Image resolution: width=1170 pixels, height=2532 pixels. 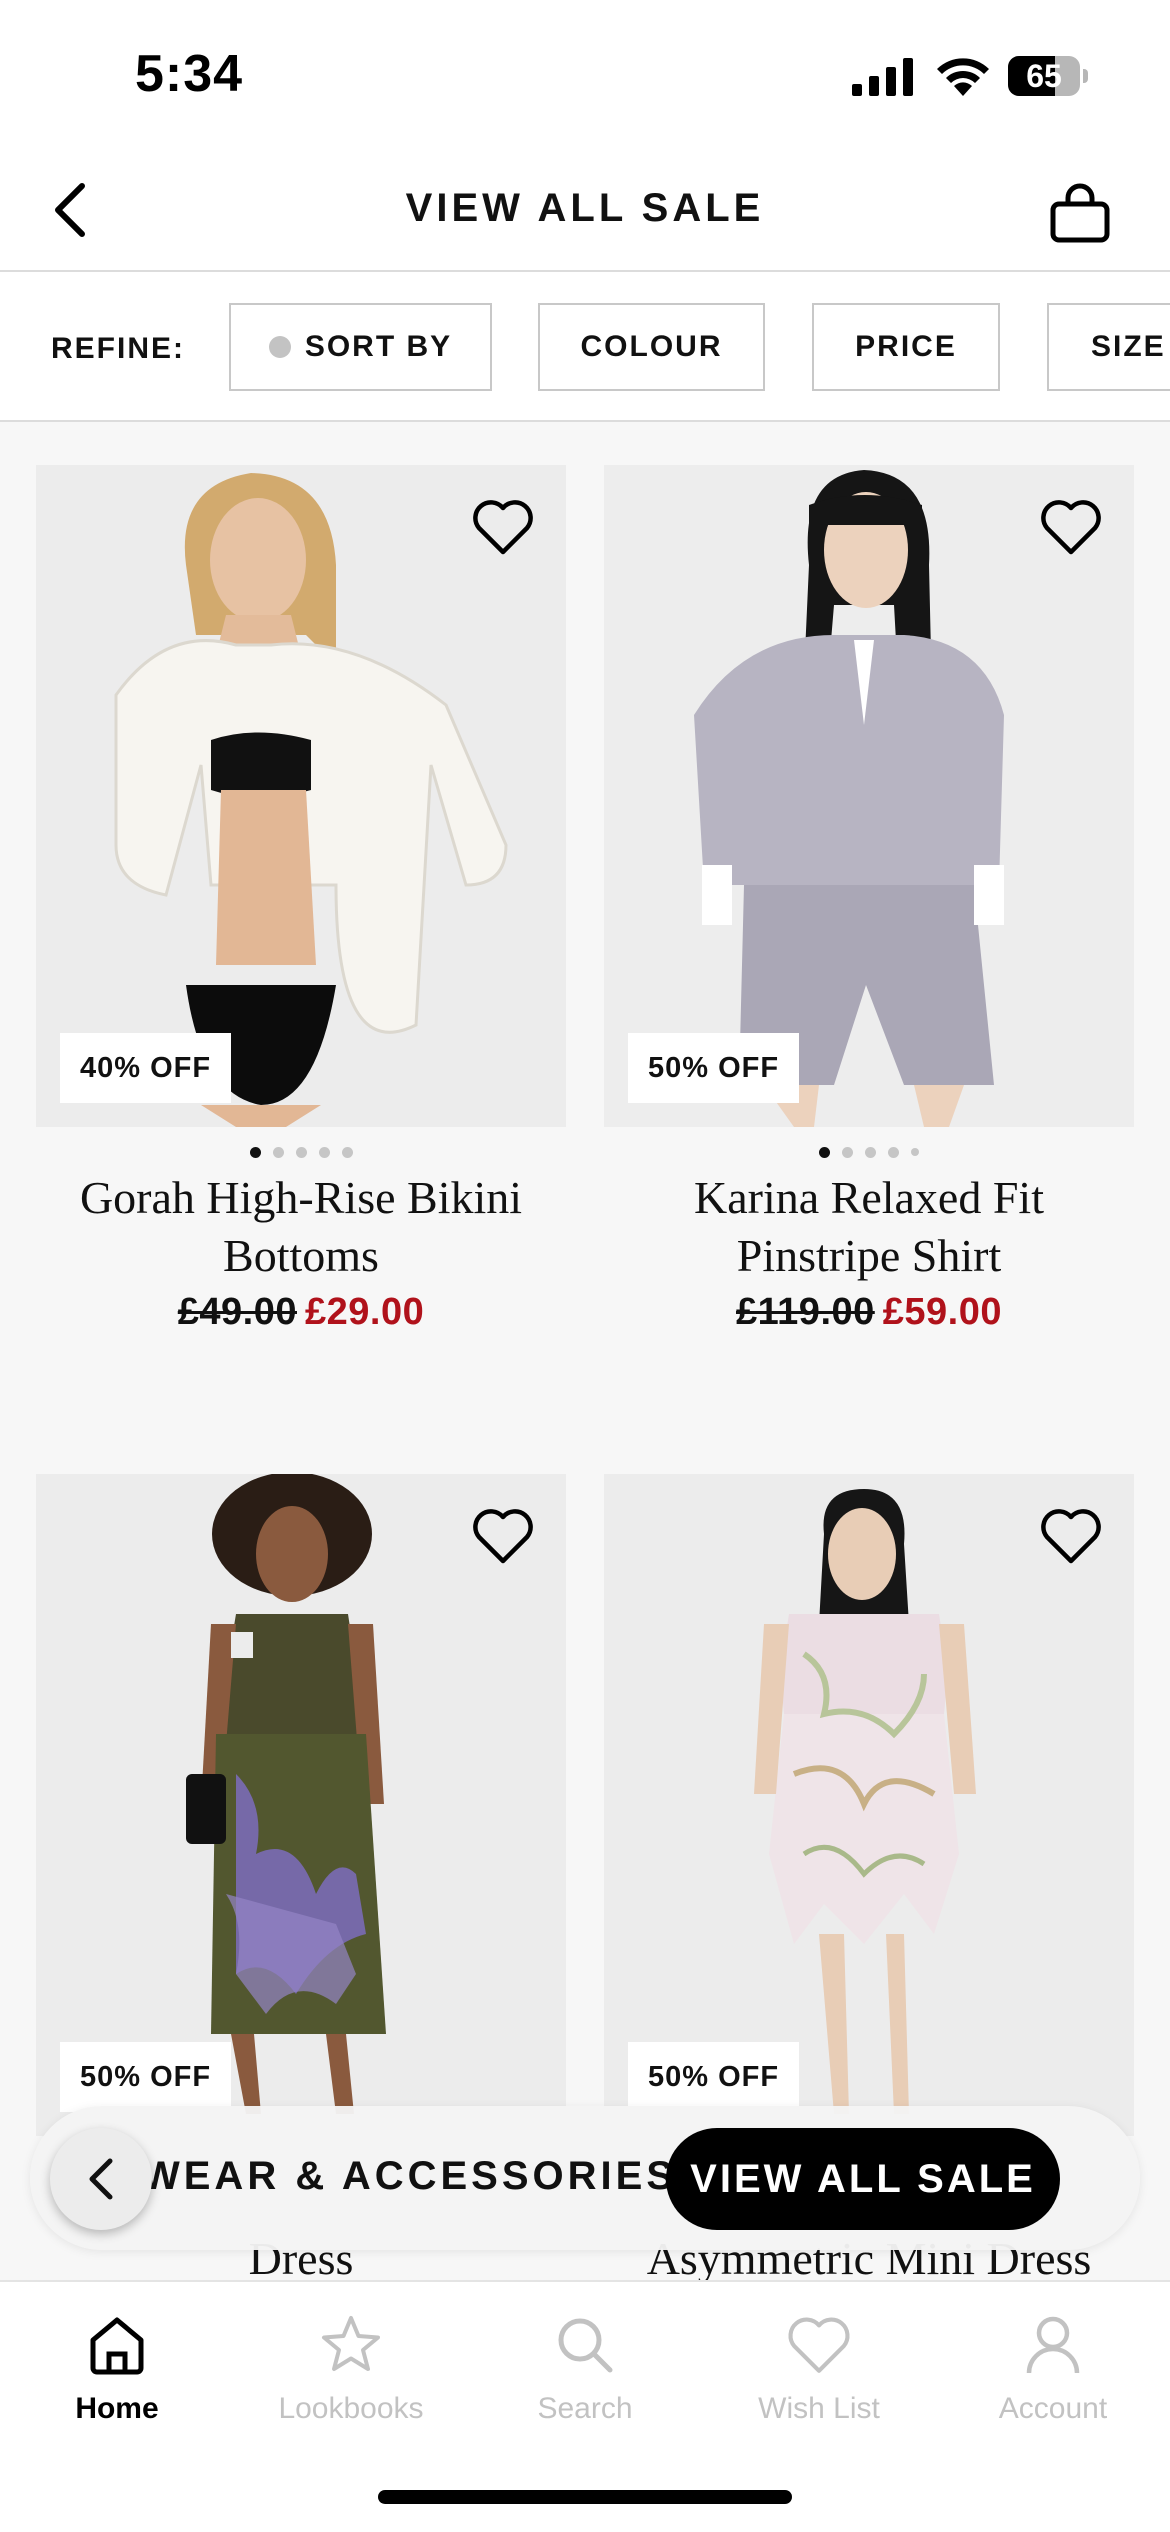 I want to click on sort-by-button: SORT BY, so click(x=360, y=347).